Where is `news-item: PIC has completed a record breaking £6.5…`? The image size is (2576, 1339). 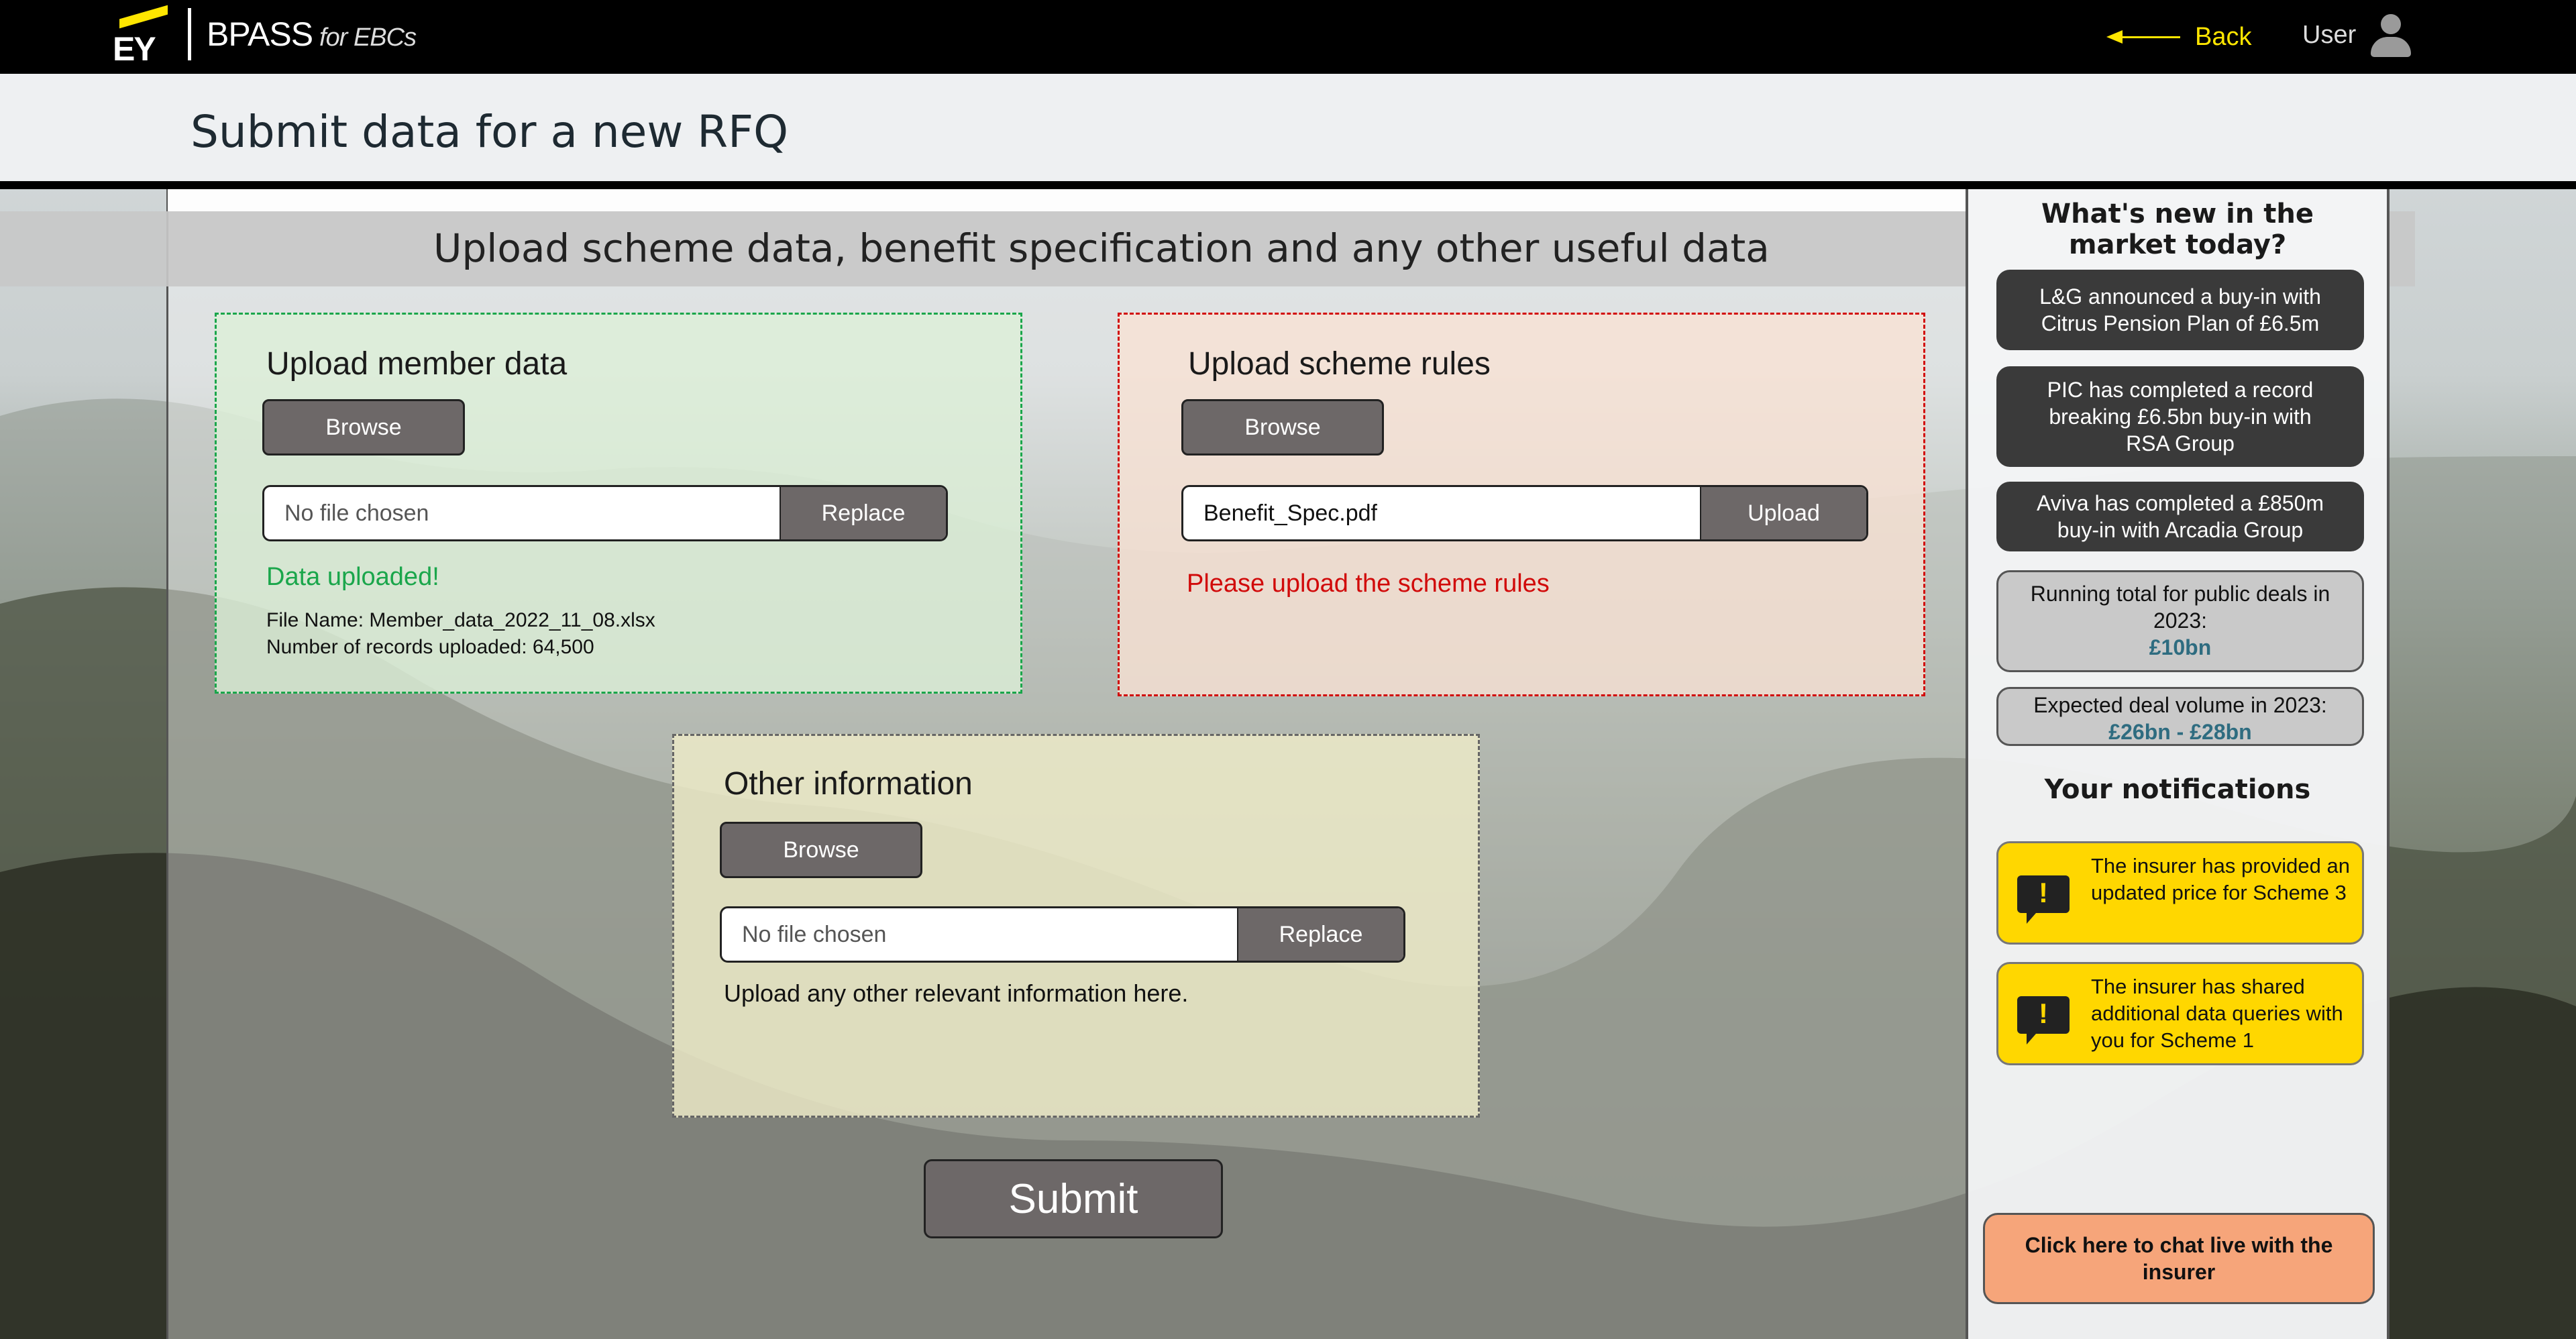
news-item: PIC has completed a record breaking £6.5… is located at coordinates (2180, 416).